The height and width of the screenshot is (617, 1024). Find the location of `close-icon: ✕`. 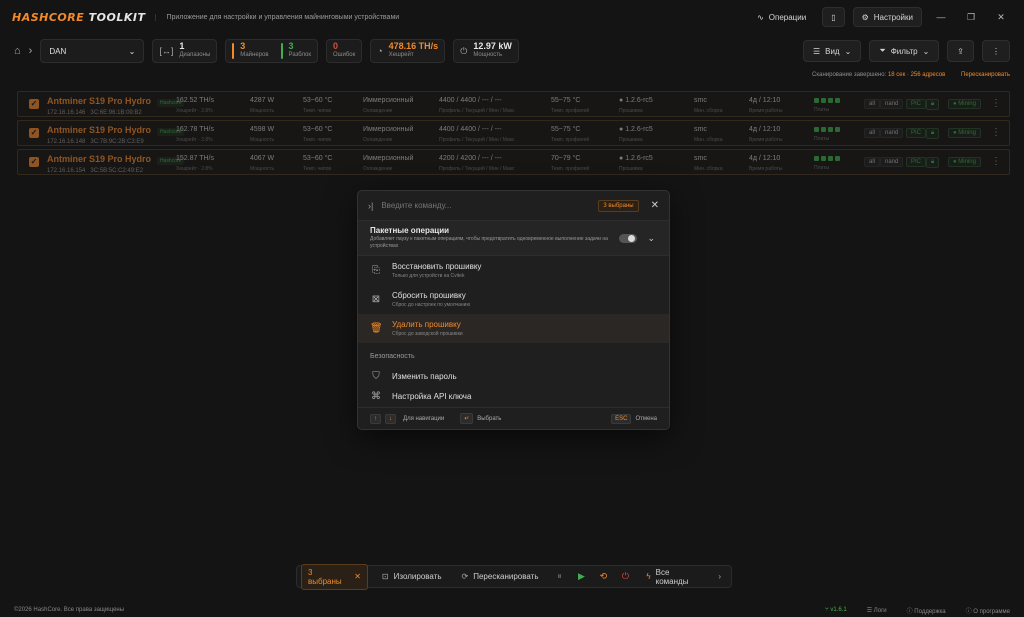

close-icon: ✕ is located at coordinates (655, 205).